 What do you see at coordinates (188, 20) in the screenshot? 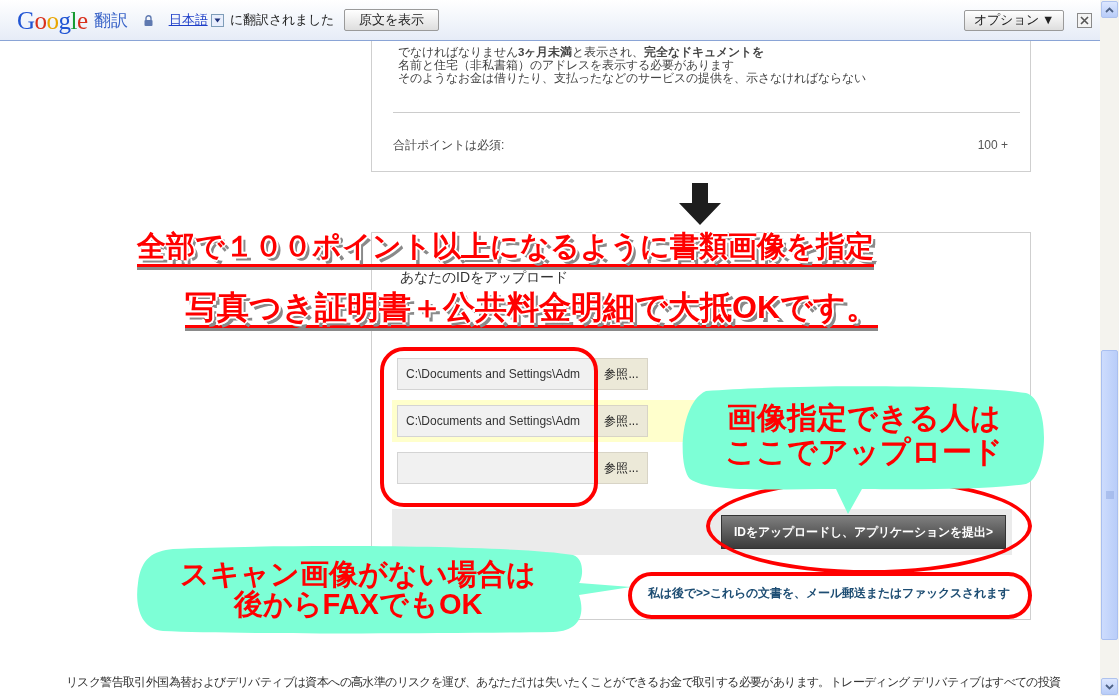
I see `language-link: 日本語` at bounding box center [188, 20].